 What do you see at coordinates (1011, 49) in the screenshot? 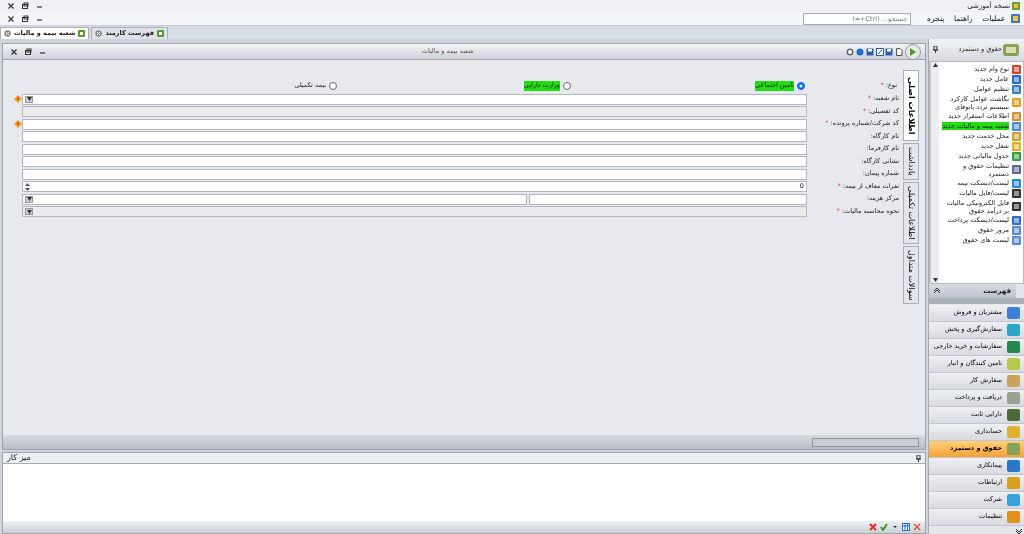
I see `module-icon` at bounding box center [1011, 49].